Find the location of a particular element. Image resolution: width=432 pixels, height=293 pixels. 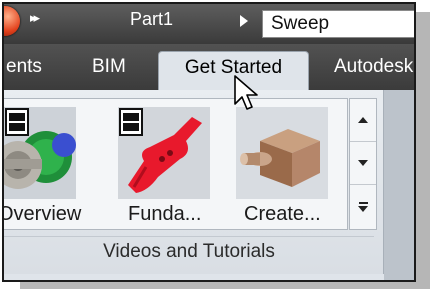

application-menu-button is located at coordinates (12, 21).